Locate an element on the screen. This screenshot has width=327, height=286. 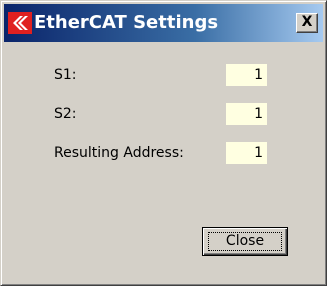
close-icon: X is located at coordinates (307, 22).